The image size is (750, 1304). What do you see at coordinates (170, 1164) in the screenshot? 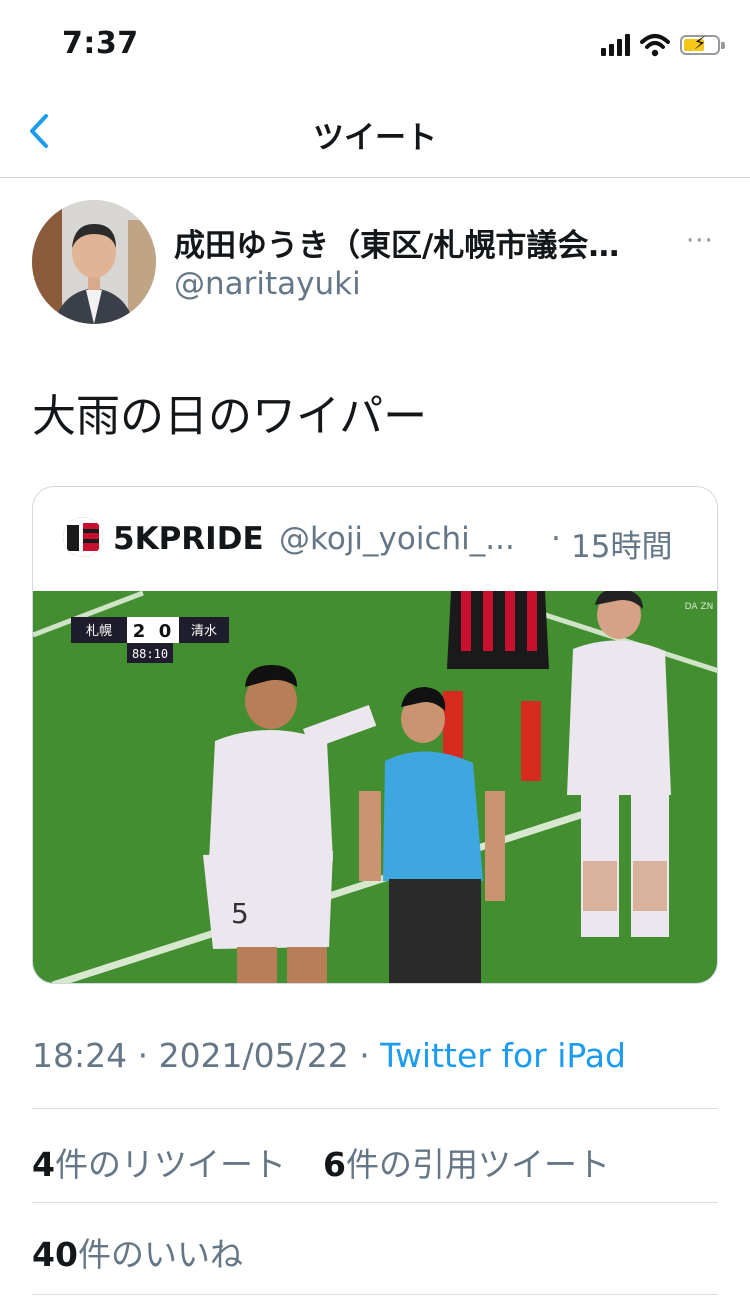
I see `retweet-label: 件のリツイート` at bounding box center [170, 1164].